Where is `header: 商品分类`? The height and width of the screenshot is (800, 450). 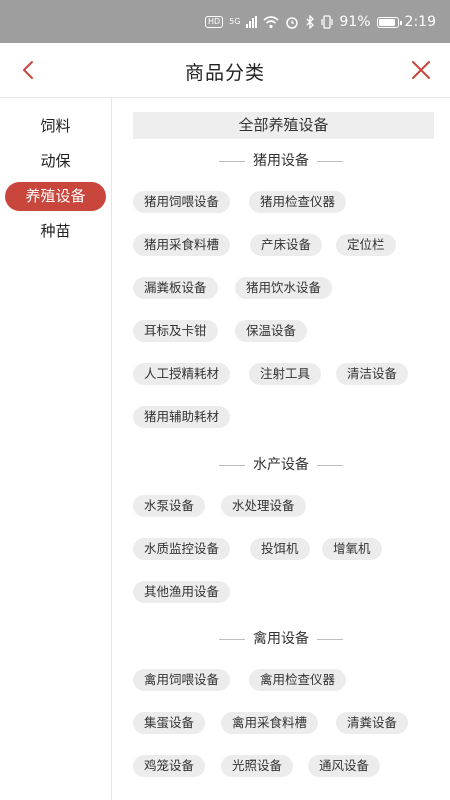
header: 商品分类 is located at coordinates (225, 70).